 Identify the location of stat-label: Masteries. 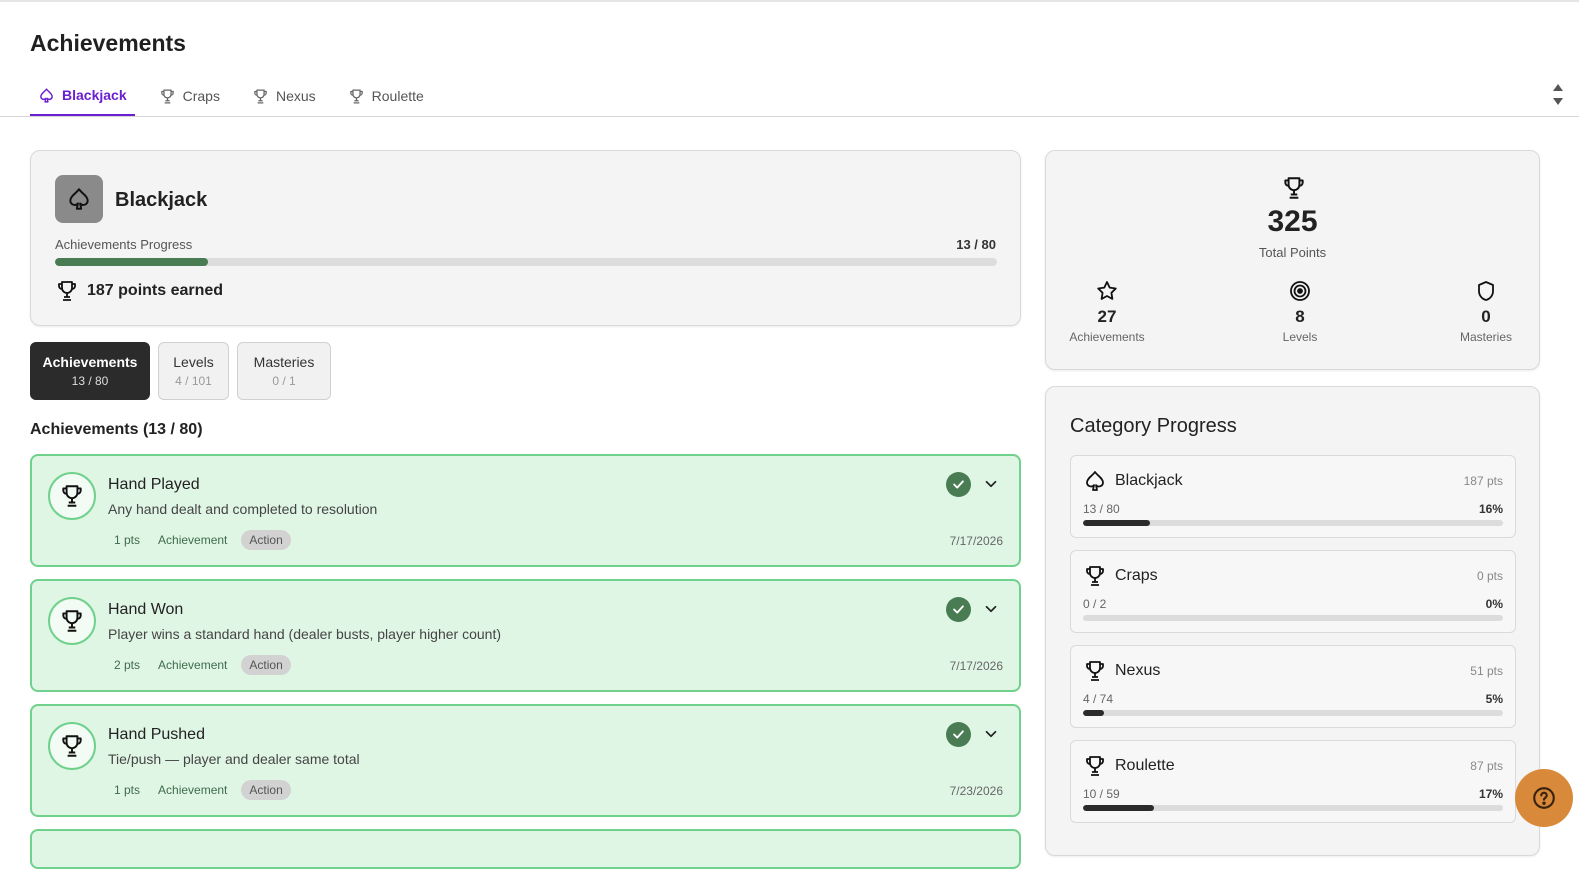
(1485, 337).